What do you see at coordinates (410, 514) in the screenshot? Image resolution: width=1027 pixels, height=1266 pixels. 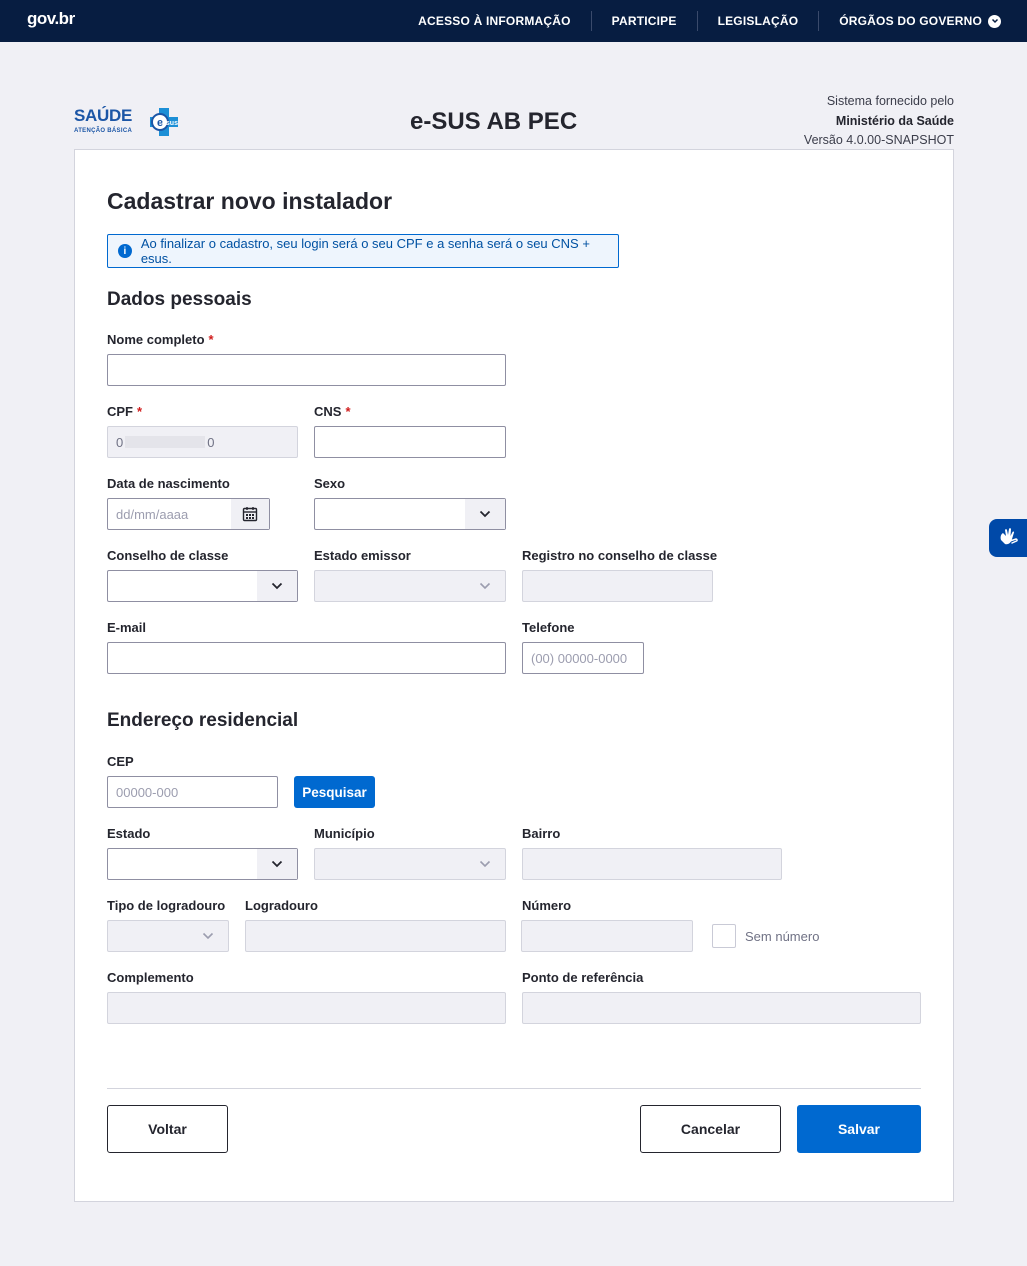 I see `sexo-select` at bounding box center [410, 514].